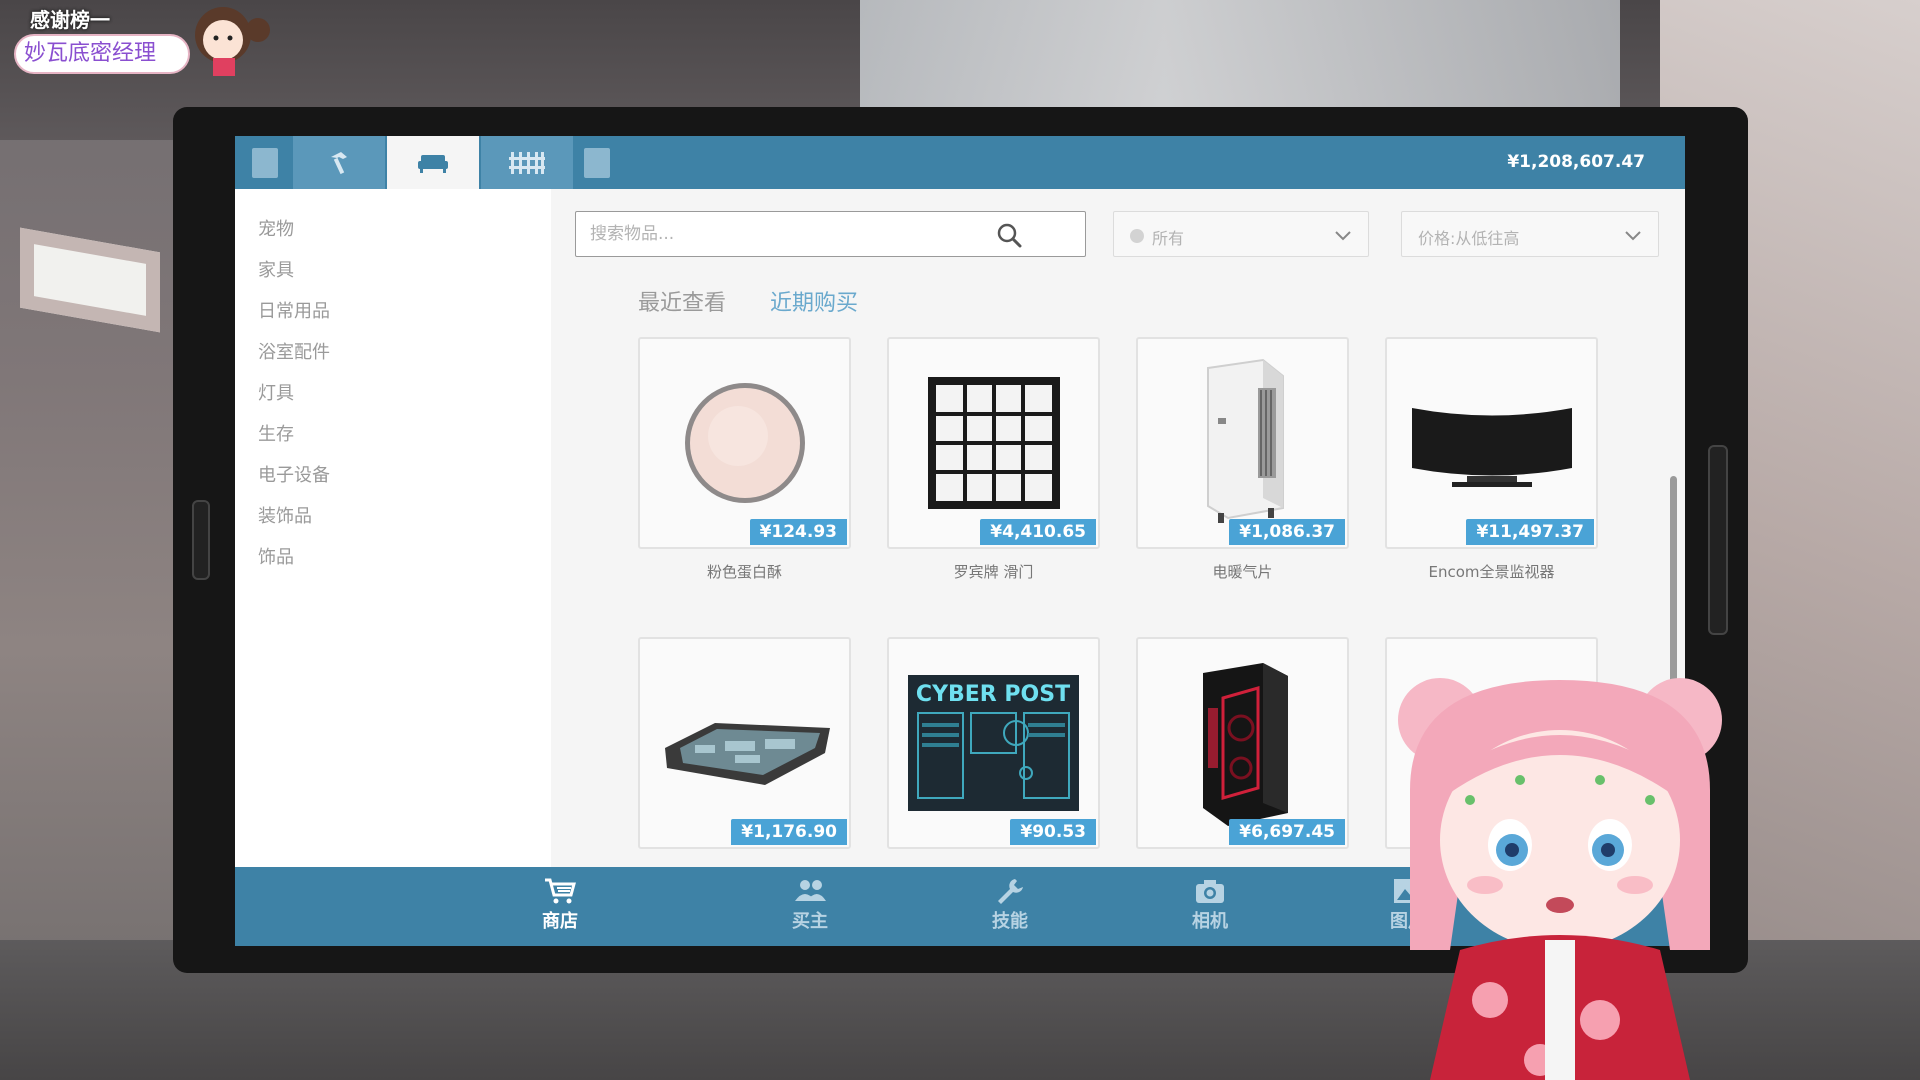 The width and height of the screenshot is (1920, 1080). Describe the element at coordinates (1240, 60) in the screenshot. I see `room-window` at that location.